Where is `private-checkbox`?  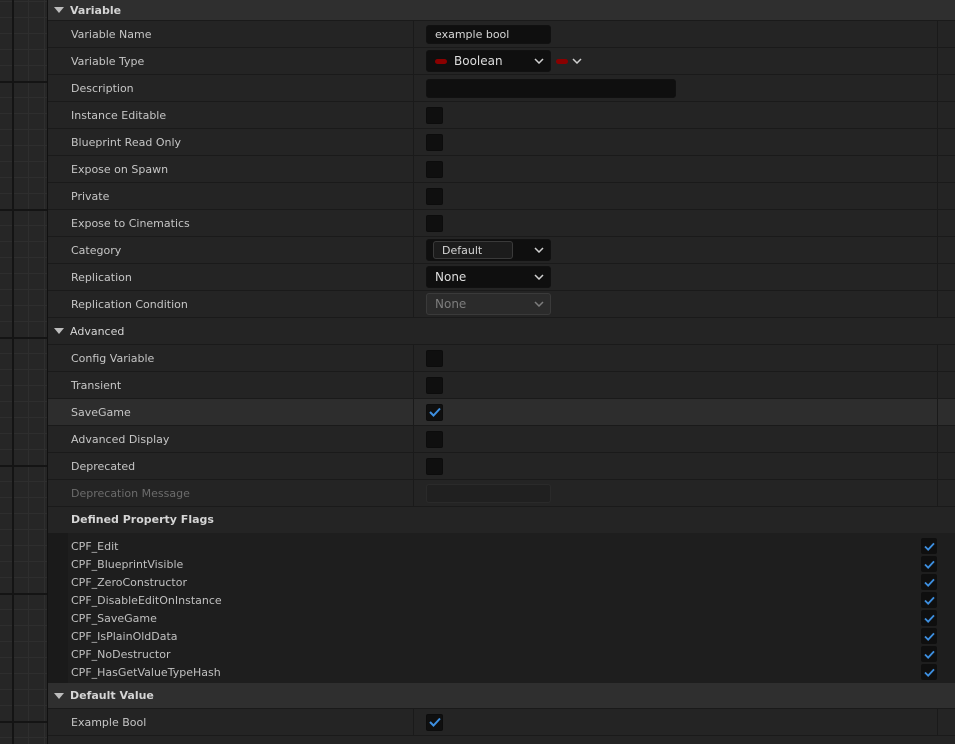
private-checkbox is located at coordinates (434, 196).